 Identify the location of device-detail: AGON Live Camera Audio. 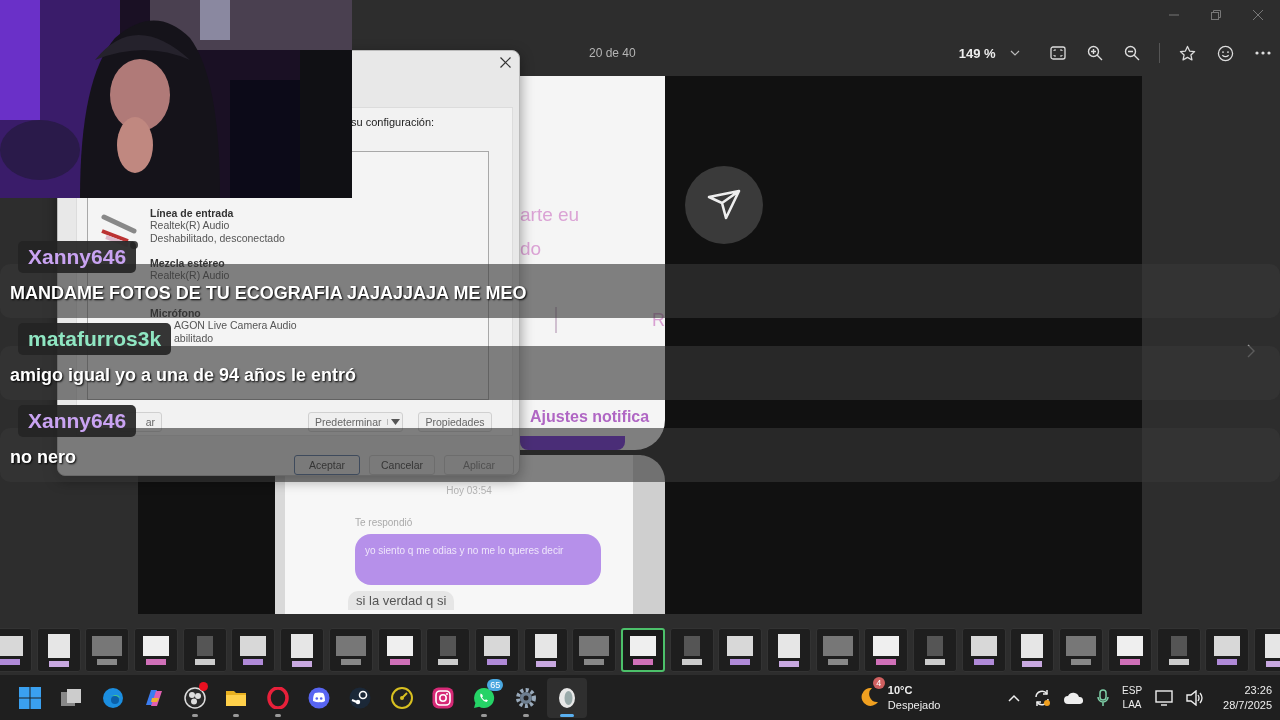
(235, 325).